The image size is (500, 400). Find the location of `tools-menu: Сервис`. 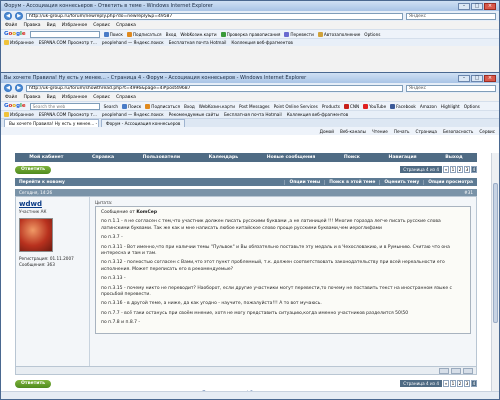

tools-menu: Сервис is located at coordinates (487, 131).